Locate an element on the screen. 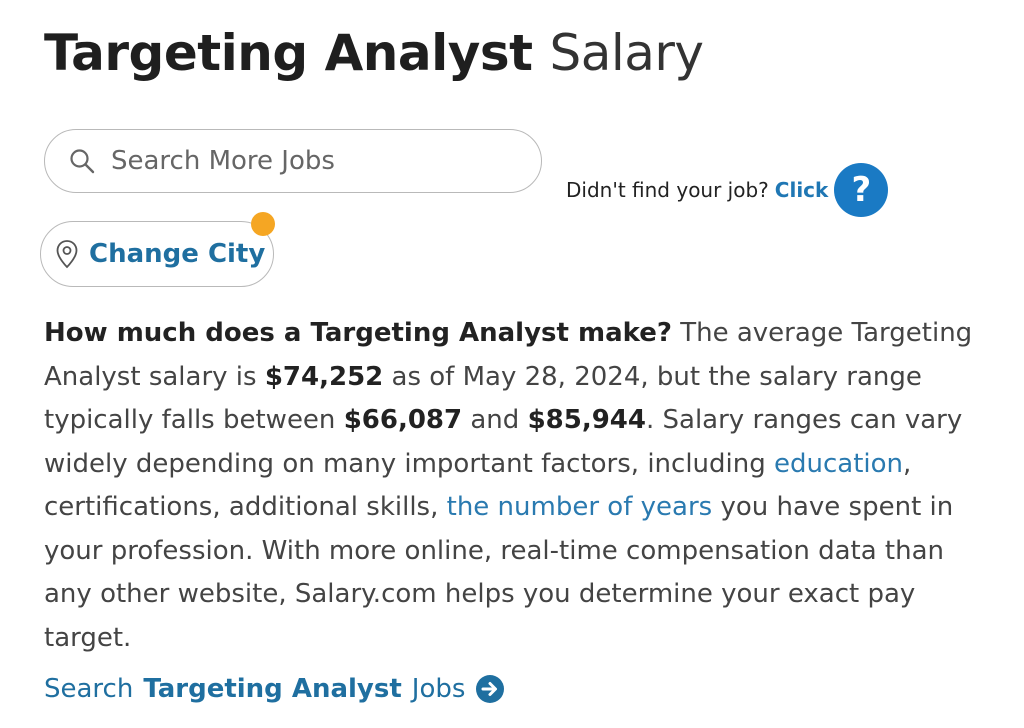 This screenshot has width=1024, height=728. search-bar is located at coordinates (293, 161).